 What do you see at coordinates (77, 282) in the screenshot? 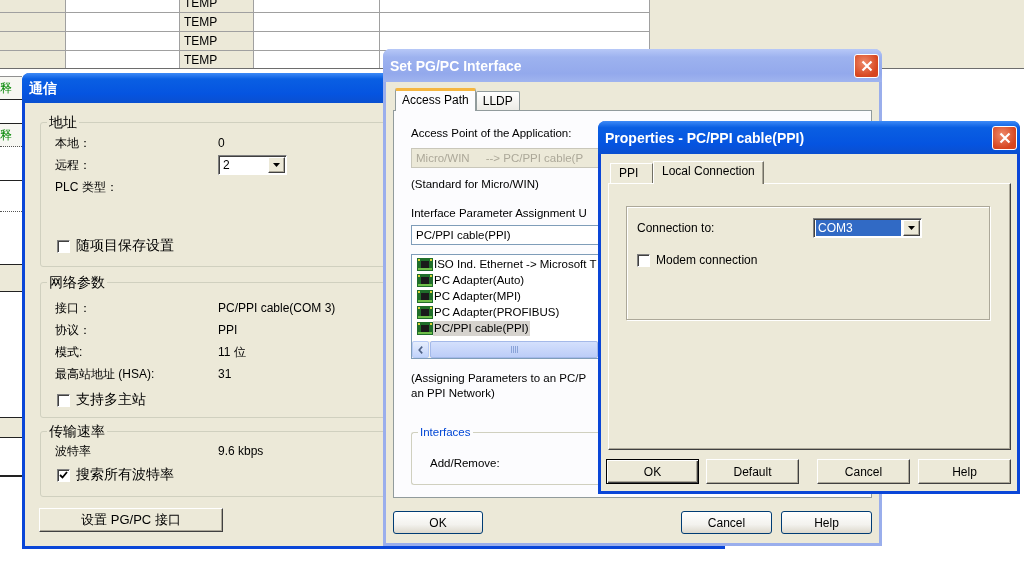
I see `group-title: 网络参数` at bounding box center [77, 282].